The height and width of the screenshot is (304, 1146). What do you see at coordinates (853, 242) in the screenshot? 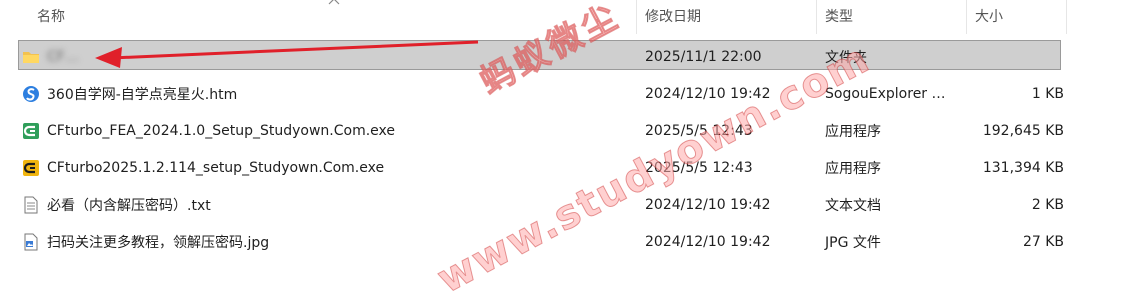
I see `file-type: JPG 文件` at bounding box center [853, 242].